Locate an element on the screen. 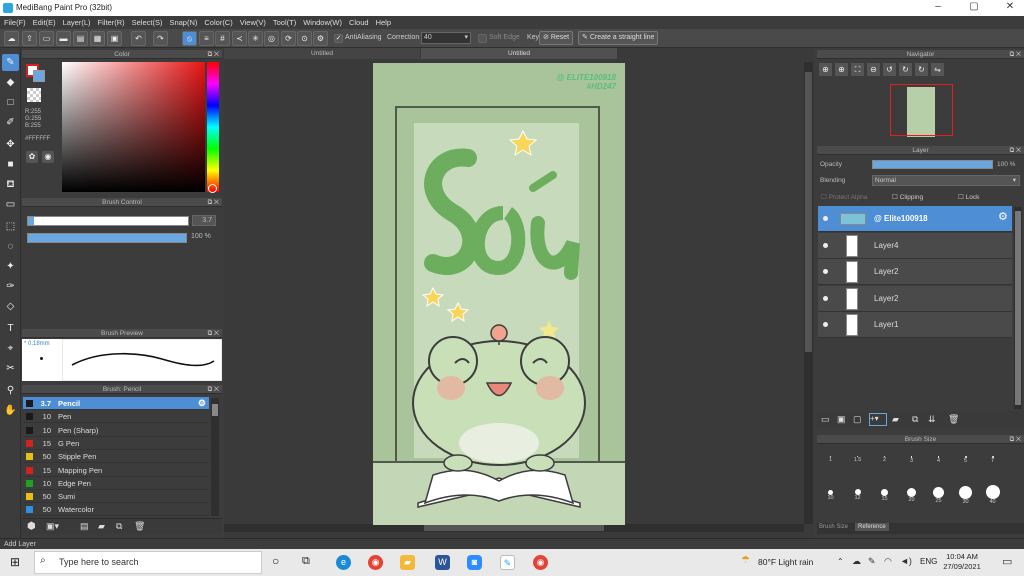  duplicate-layer-icon: ⧉ is located at coordinates (915, 419).